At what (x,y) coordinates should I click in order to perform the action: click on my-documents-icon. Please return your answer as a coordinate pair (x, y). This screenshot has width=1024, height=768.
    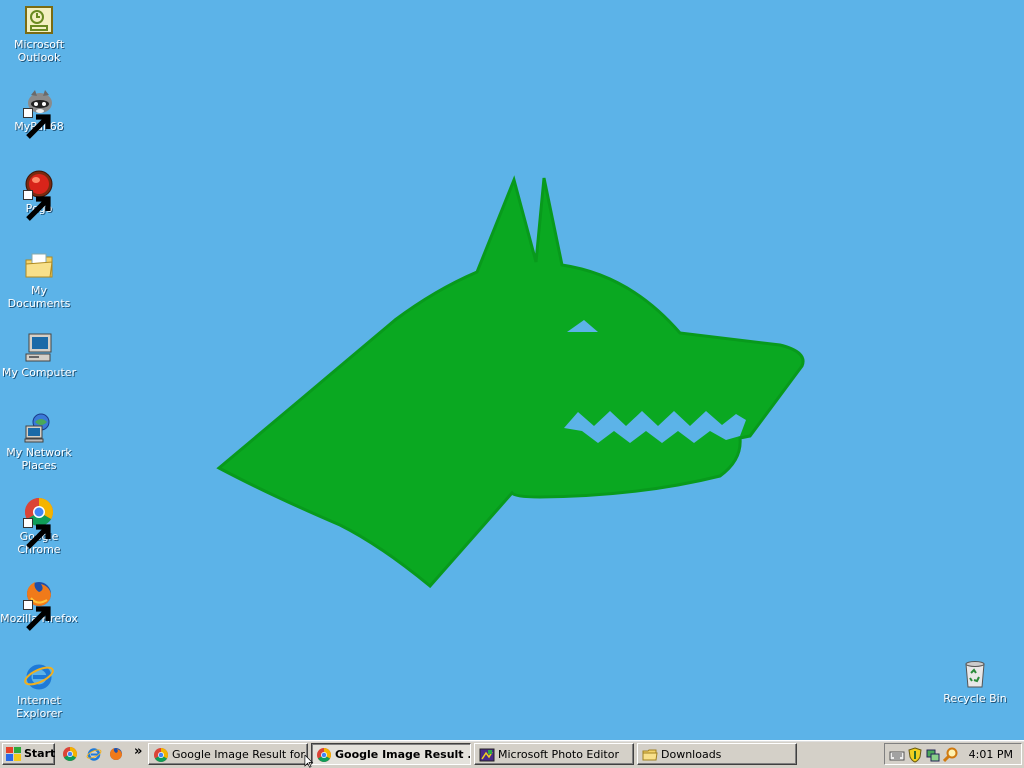
    Looking at the image, I should click on (39, 266).